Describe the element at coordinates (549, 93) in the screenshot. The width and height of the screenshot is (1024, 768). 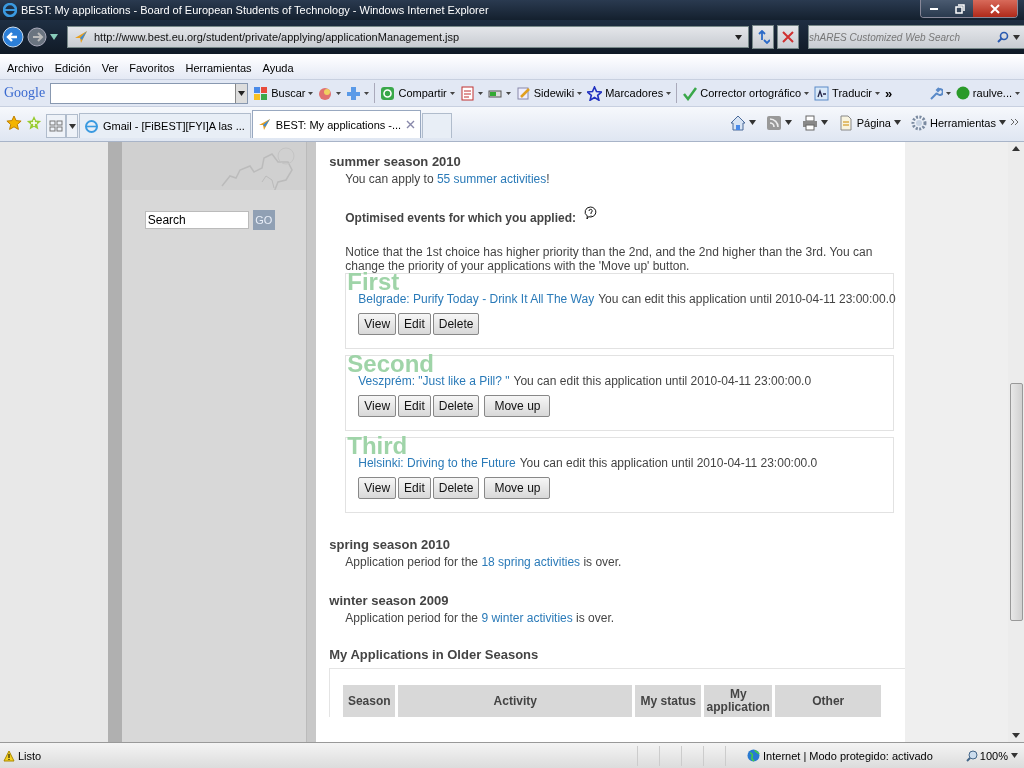
I see `toolbar-button: Sidewiki` at that location.